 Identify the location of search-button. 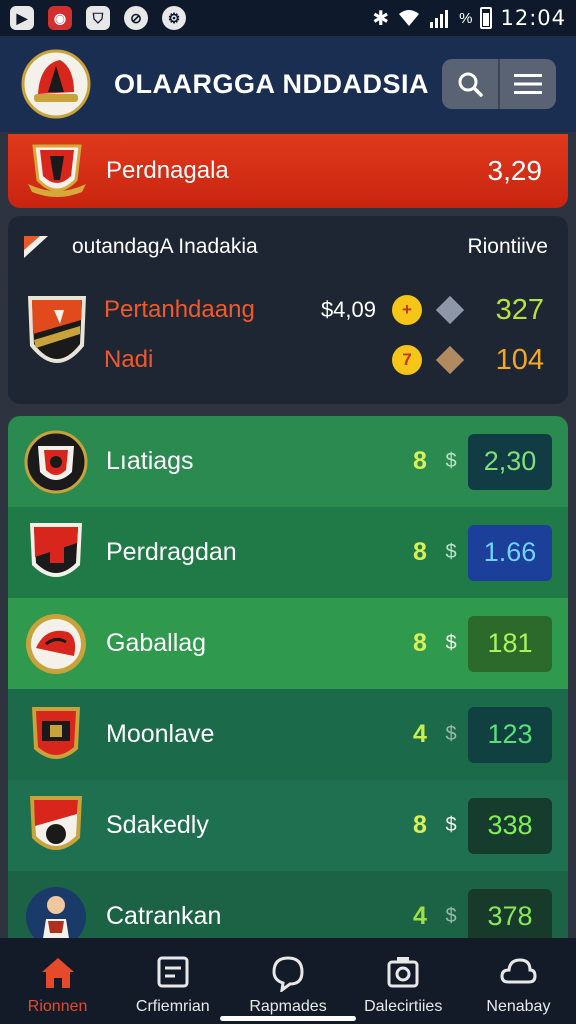
(471, 84).